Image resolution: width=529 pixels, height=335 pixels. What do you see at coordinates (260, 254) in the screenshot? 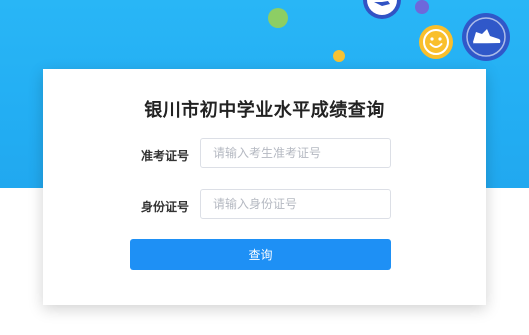
I see `query-button: 查询` at bounding box center [260, 254].